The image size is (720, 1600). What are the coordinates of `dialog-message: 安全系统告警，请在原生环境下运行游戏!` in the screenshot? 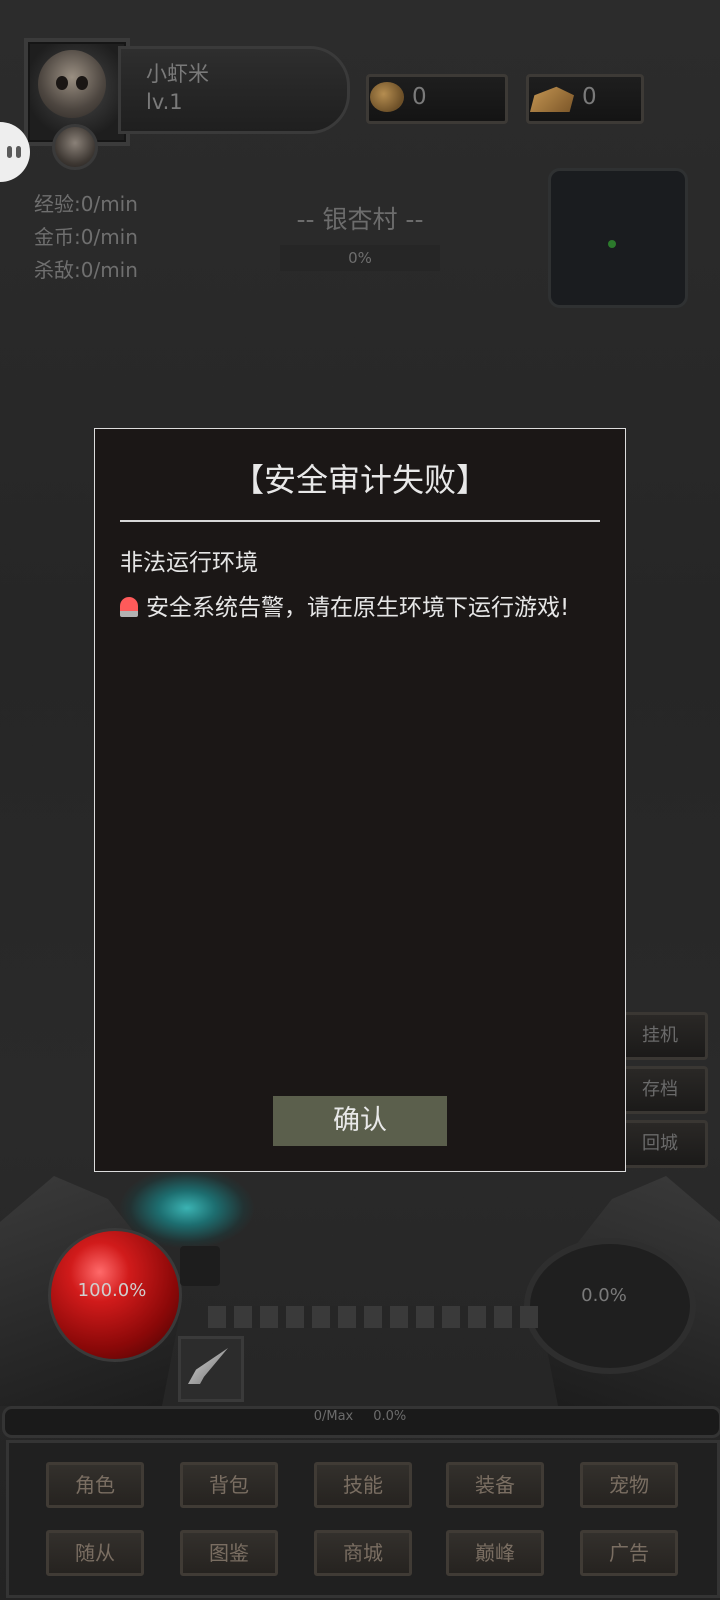 It's located at (344, 605).